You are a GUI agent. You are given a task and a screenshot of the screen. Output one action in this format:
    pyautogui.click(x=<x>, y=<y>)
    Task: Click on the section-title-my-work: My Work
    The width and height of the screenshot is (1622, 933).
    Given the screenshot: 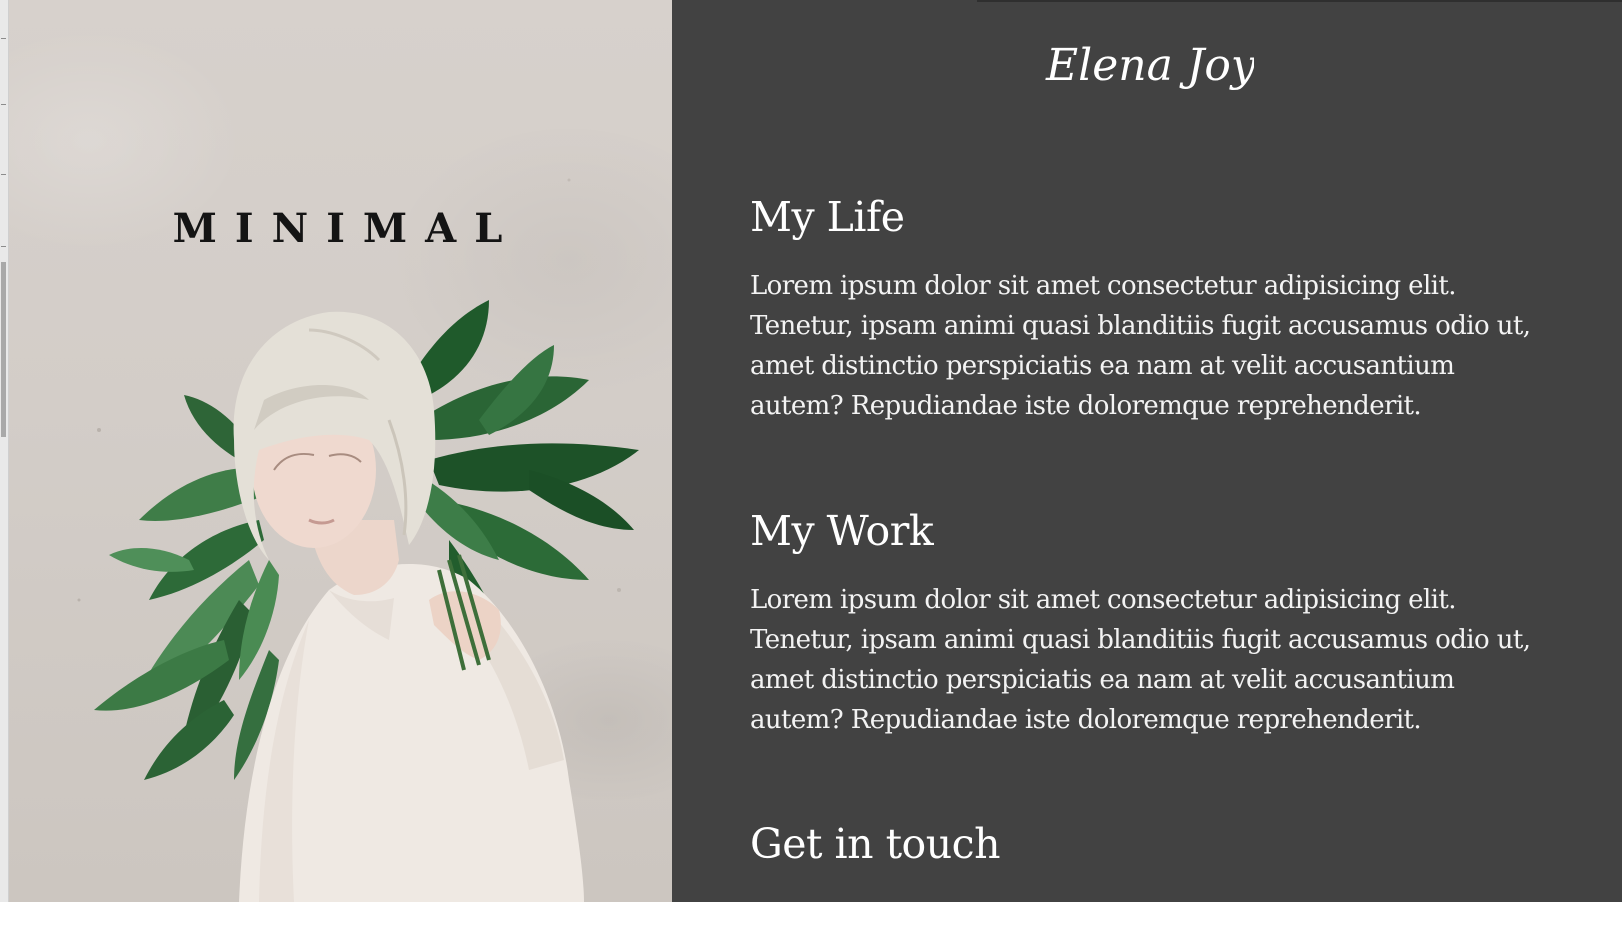 What is the action you would take?
    pyautogui.click(x=842, y=531)
    